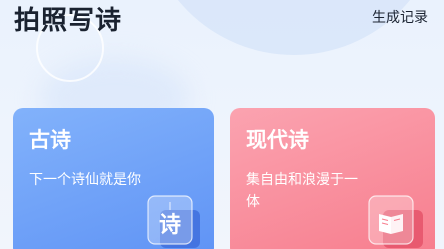 This screenshot has width=444, height=249. Describe the element at coordinates (68, 21) in the screenshot. I see `page-title: 拍照写诗` at that location.